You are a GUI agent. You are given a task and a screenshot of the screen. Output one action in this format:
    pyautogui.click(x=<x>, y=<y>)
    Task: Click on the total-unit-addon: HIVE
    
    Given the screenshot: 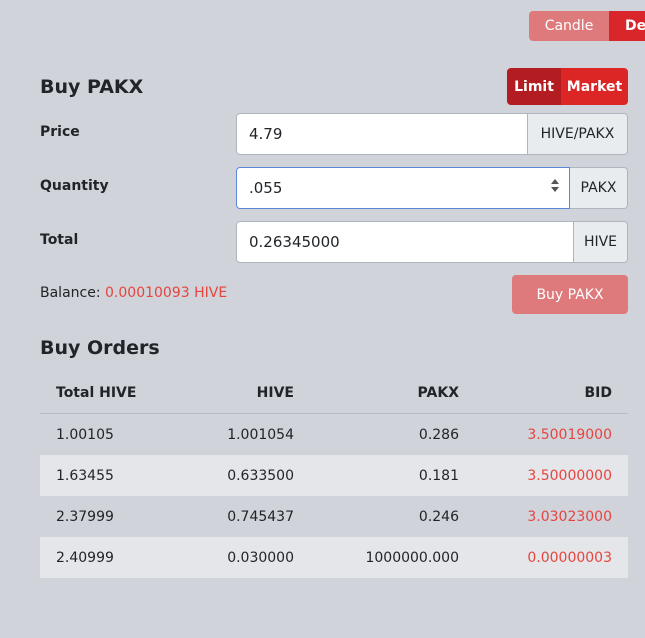 What is the action you would take?
    pyautogui.click(x=601, y=242)
    